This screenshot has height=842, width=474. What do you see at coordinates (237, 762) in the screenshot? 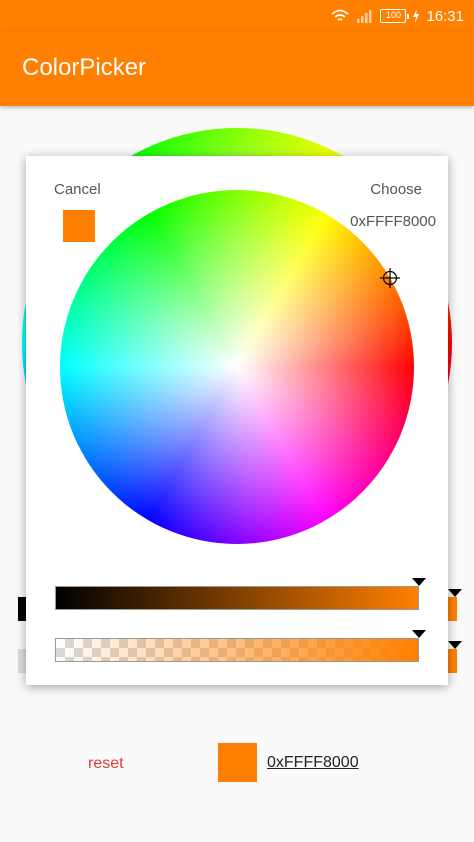
I see `result-color-swatch` at bounding box center [237, 762].